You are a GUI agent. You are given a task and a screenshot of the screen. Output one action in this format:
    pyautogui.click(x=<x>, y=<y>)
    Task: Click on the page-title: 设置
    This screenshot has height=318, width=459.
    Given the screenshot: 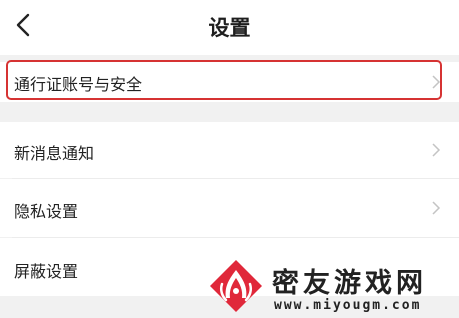 What is the action you would take?
    pyautogui.click(x=229, y=28)
    